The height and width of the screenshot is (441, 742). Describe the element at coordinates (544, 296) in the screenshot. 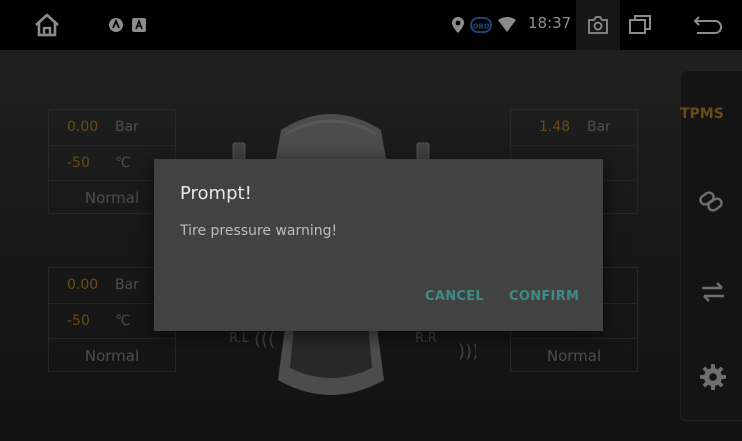

I see `confirm-button: CONFIRM` at that location.